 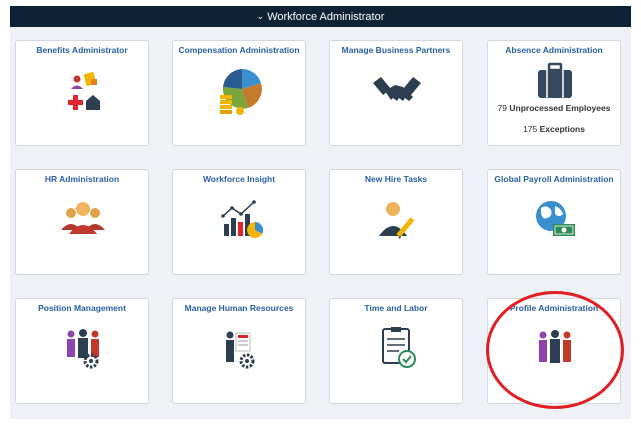 I want to click on tile-manage-business-partners: Manage Business Partners, so click(x=396, y=93).